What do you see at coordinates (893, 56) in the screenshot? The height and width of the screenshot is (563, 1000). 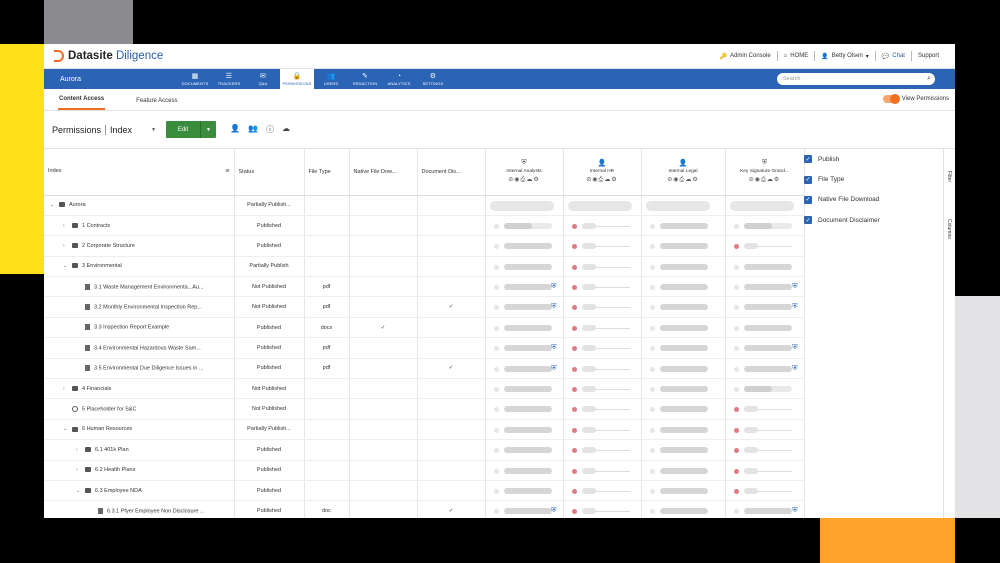 I see `chat-link: 💬 Chat` at bounding box center [893, 56].